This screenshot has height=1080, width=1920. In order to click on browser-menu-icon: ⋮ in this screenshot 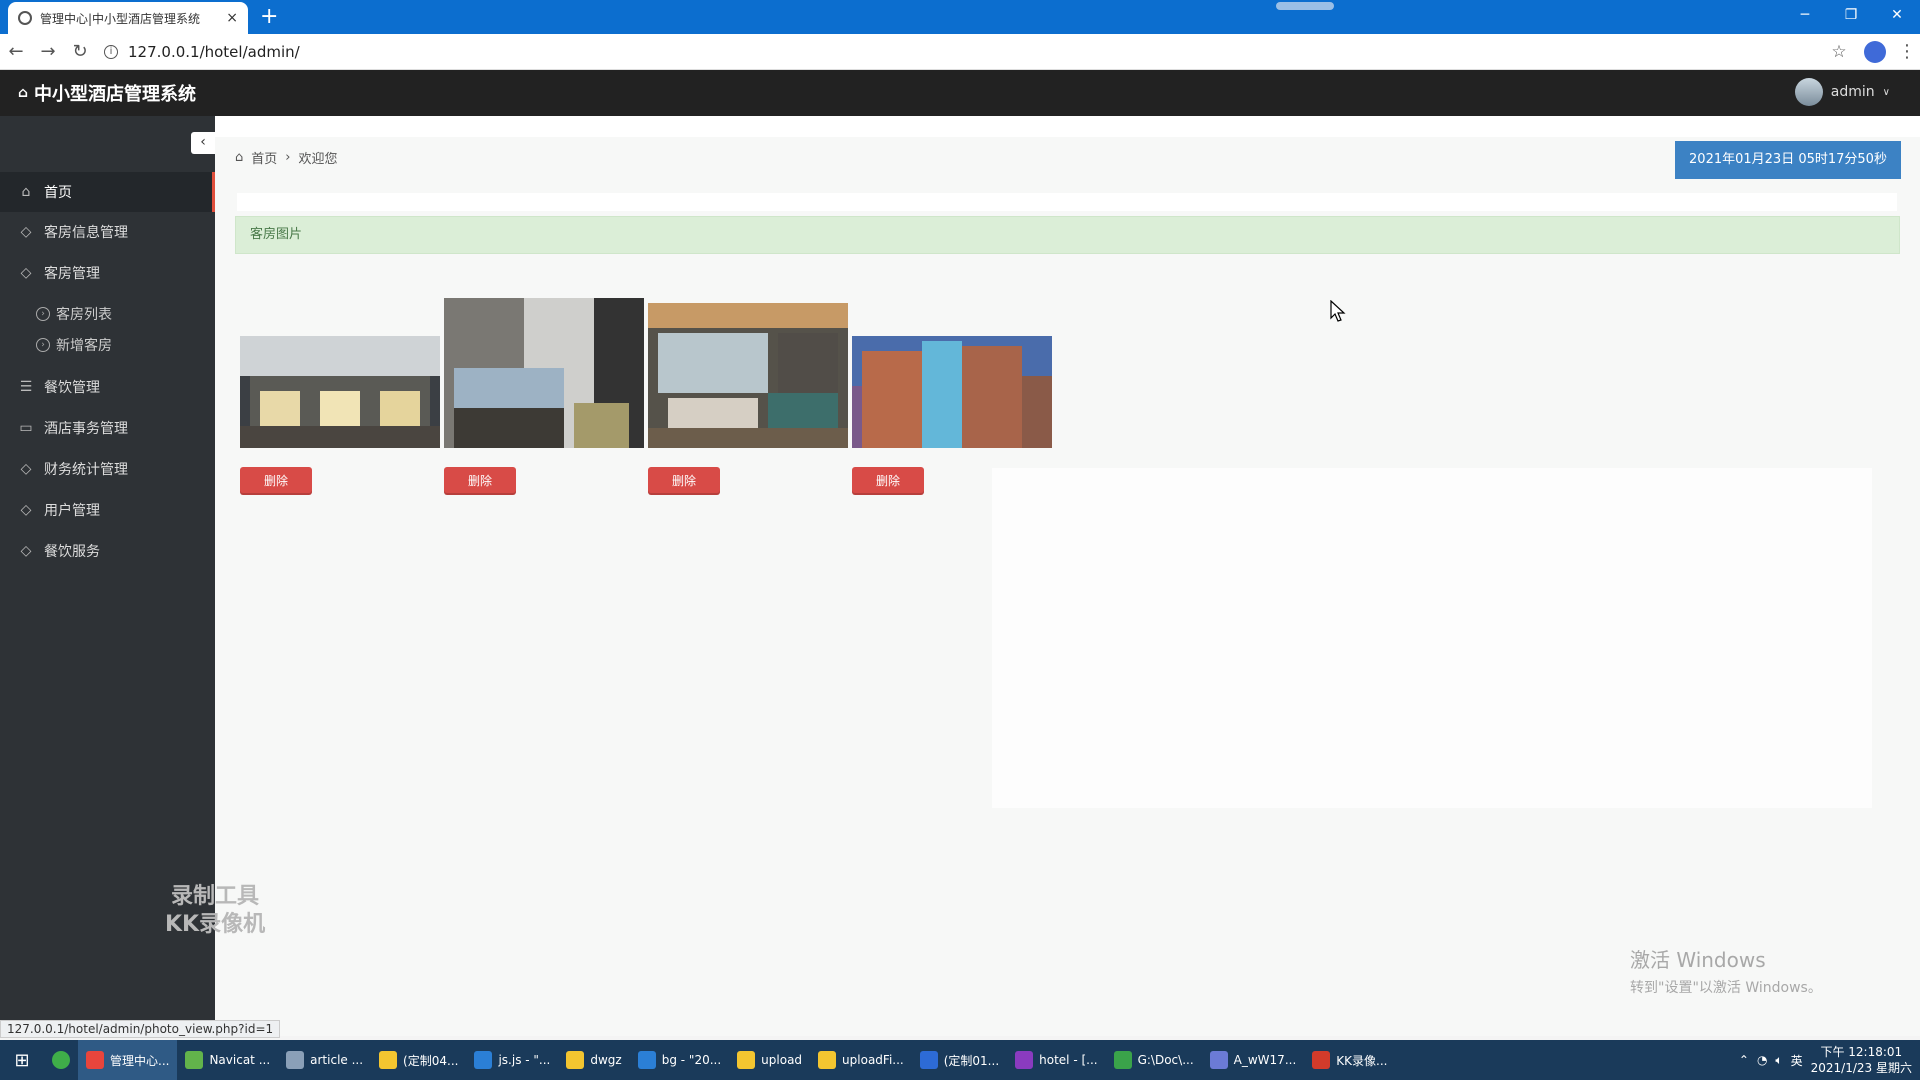, I will do `click(1907, 51)`.